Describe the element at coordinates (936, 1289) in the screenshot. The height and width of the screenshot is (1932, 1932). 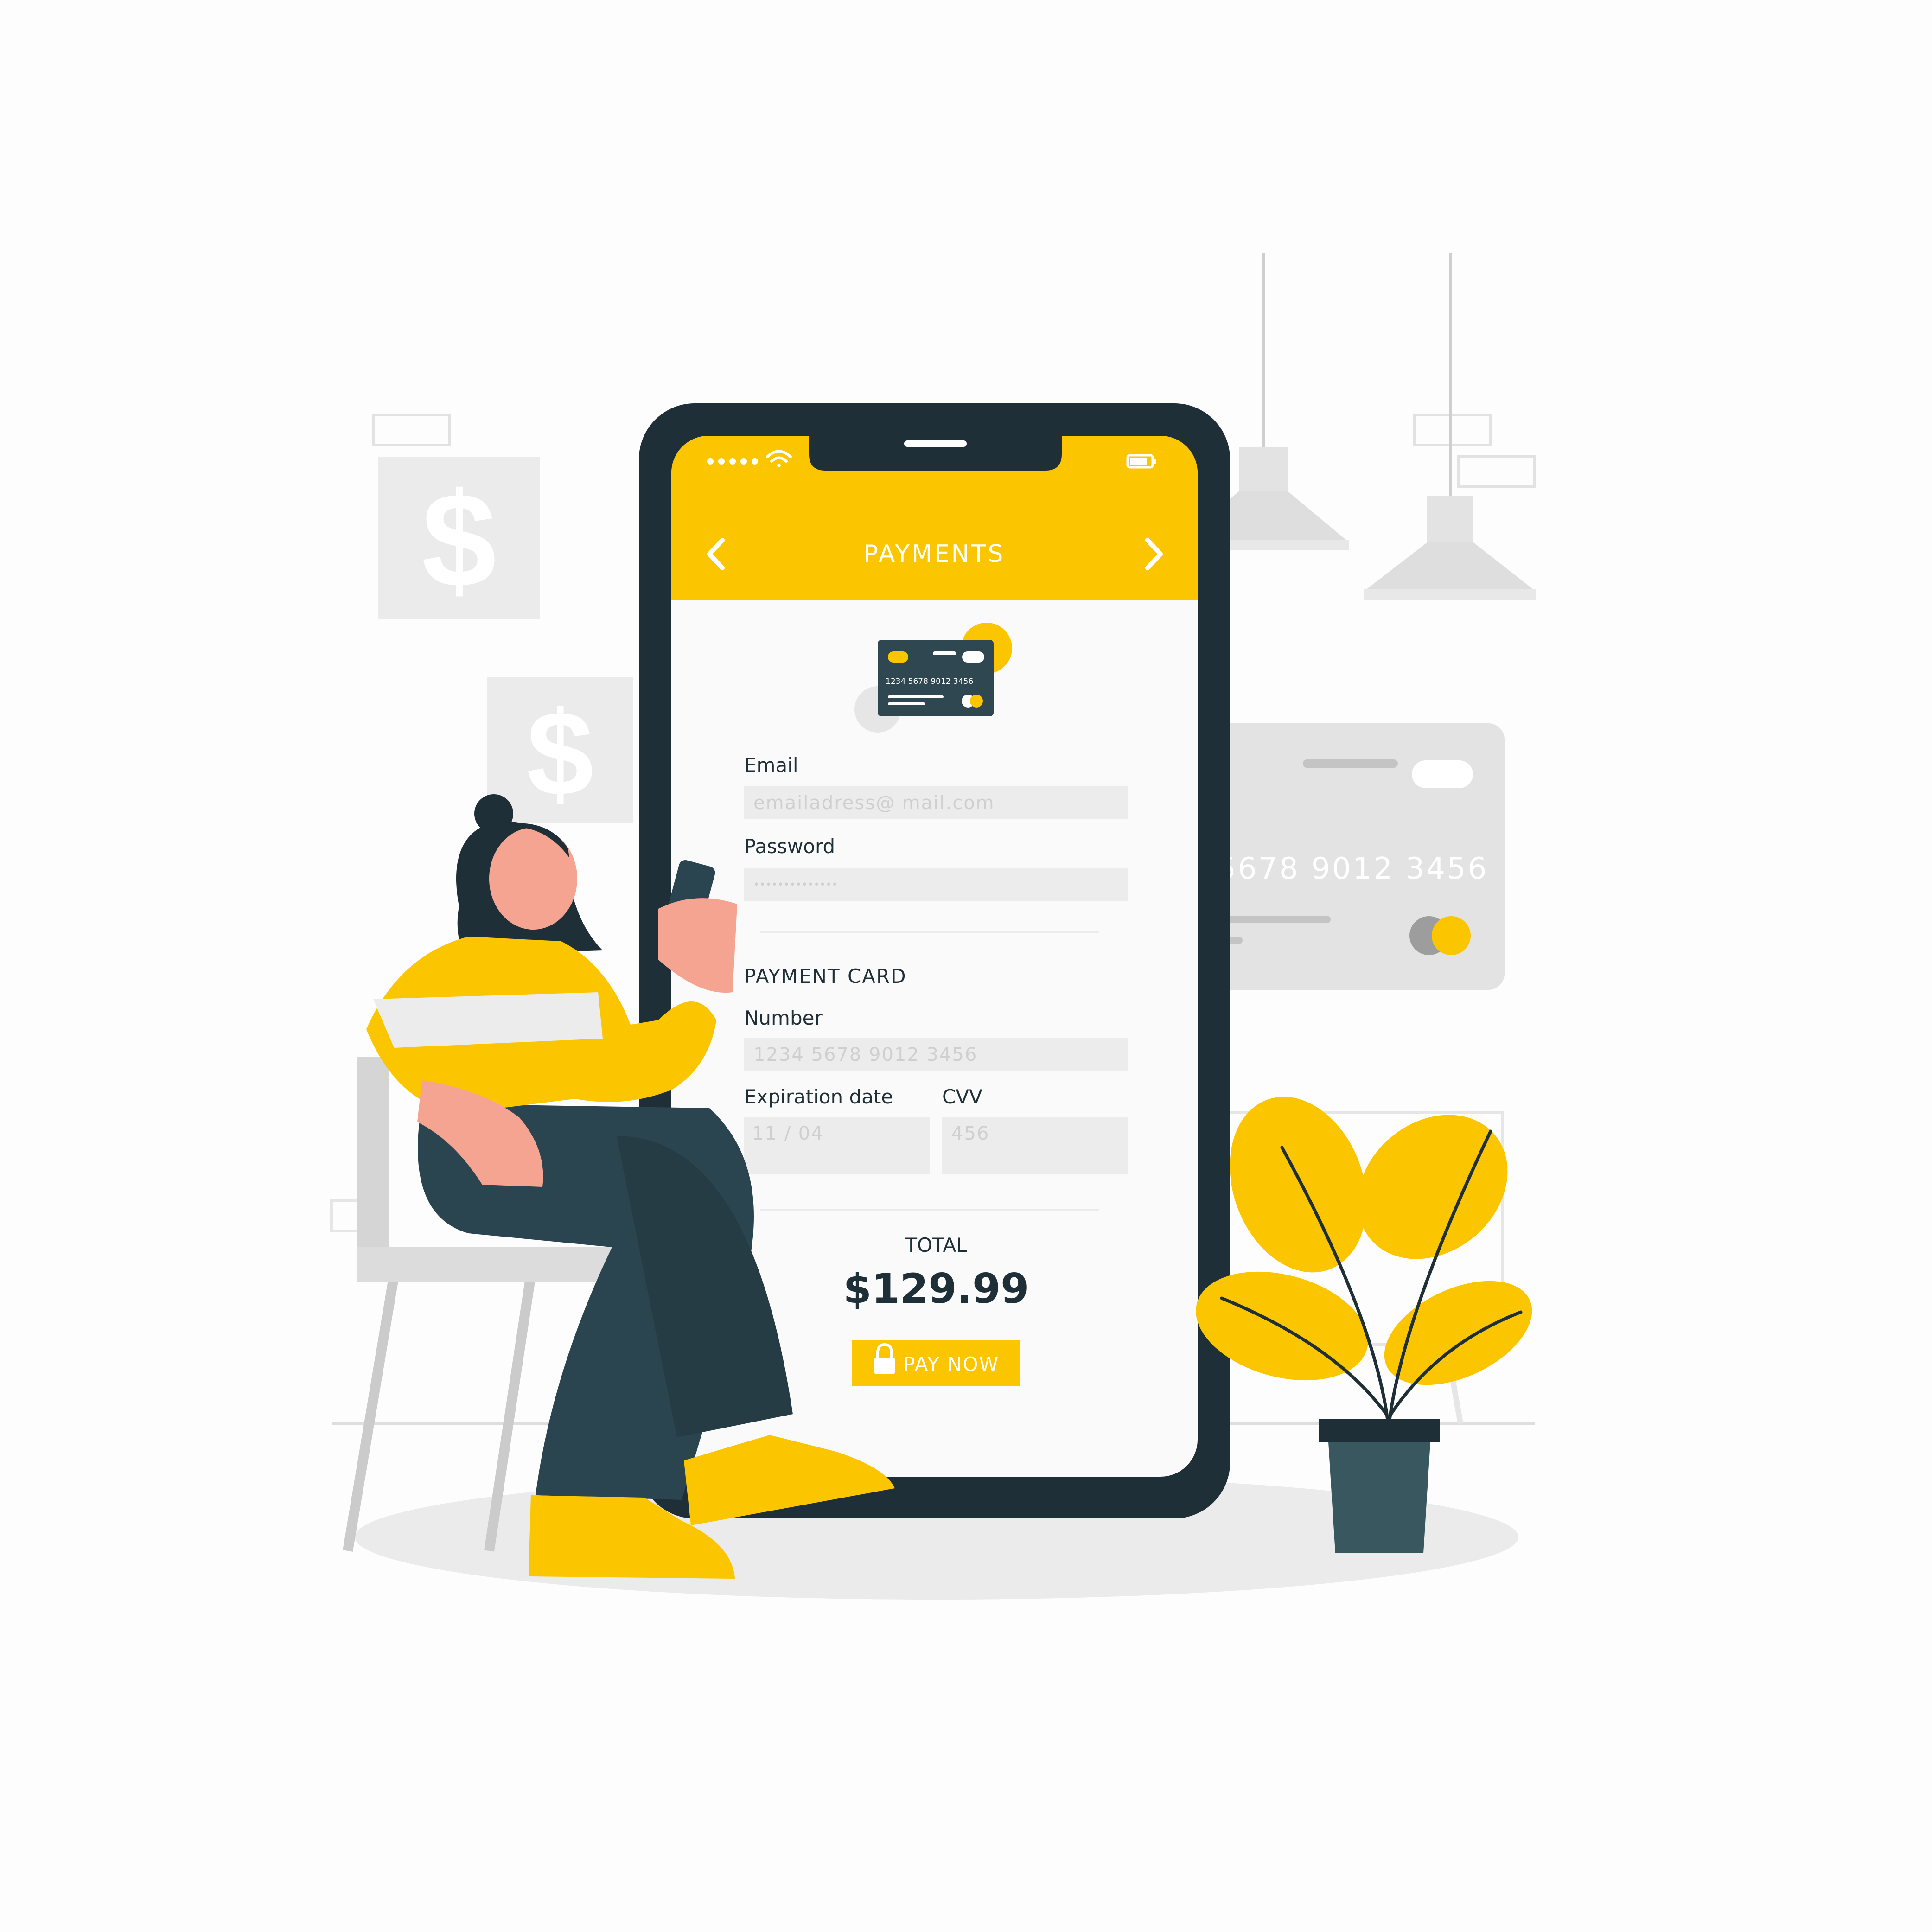
I see `total-amount: $129.99` at that location.